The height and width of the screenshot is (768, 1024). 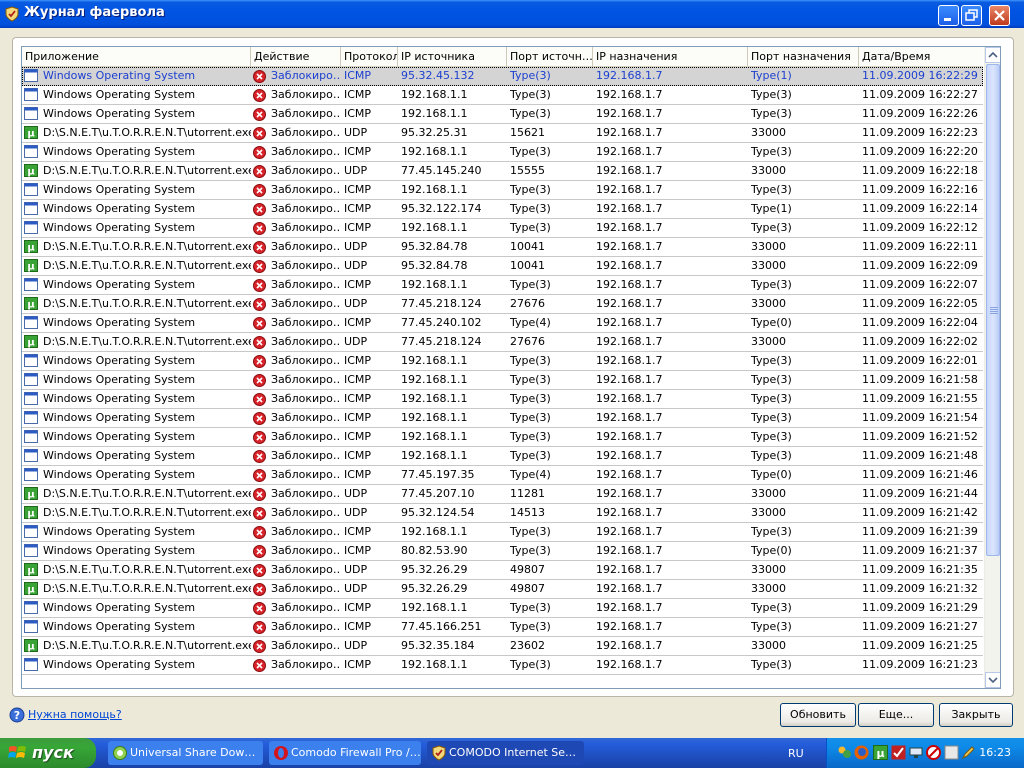 I want to click on cell-source-ip: 77.45.166.251, so click(x=441, y=626).